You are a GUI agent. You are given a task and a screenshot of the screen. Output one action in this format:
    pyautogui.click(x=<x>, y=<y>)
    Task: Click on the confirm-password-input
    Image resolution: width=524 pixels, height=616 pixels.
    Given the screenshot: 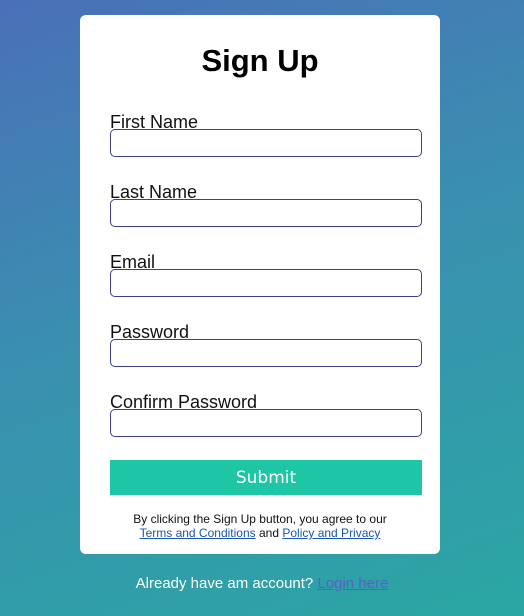 What is the action you would take?
    pyautogui.click(x=266, y=423)
    